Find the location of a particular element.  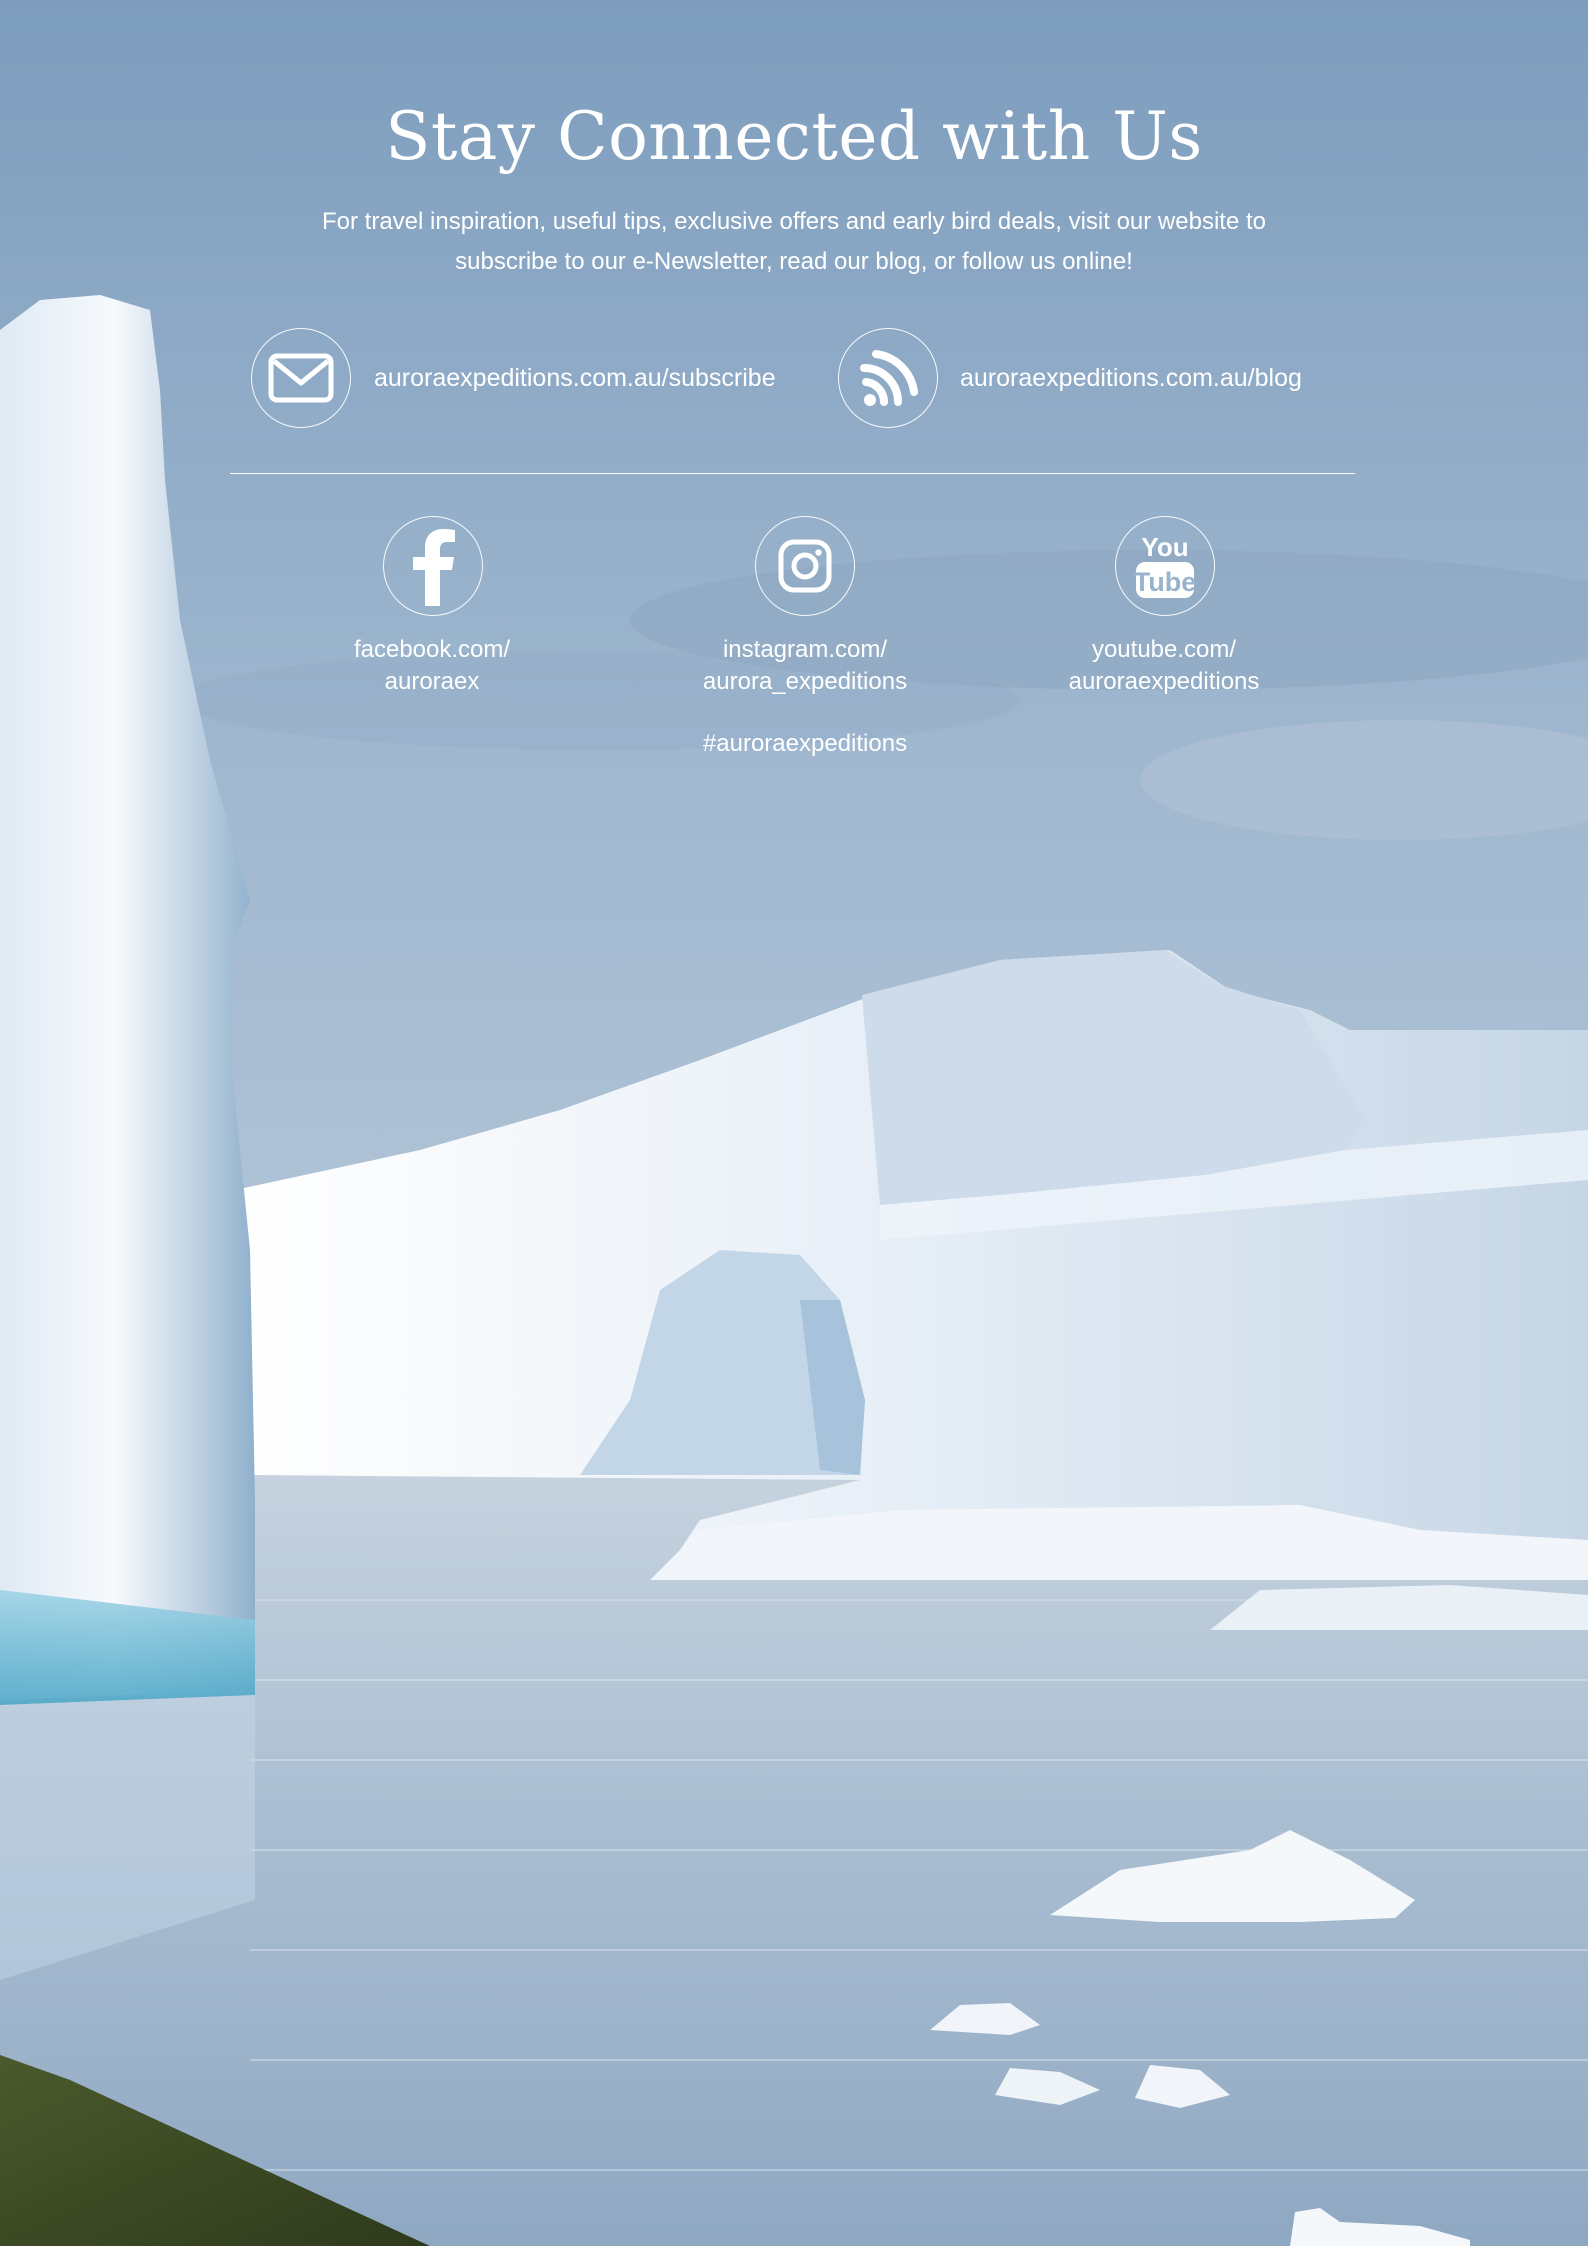

facebook-link-line1: facebook.com/ is located at coordinates (432, 649).